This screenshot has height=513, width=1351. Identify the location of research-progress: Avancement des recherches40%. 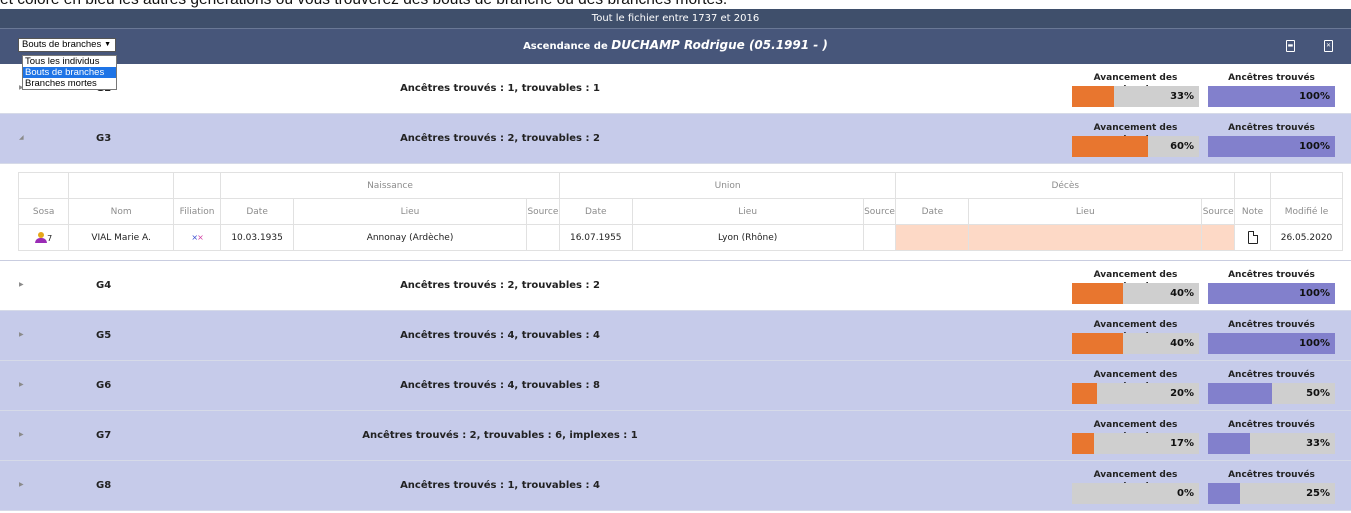
(1135, 286).